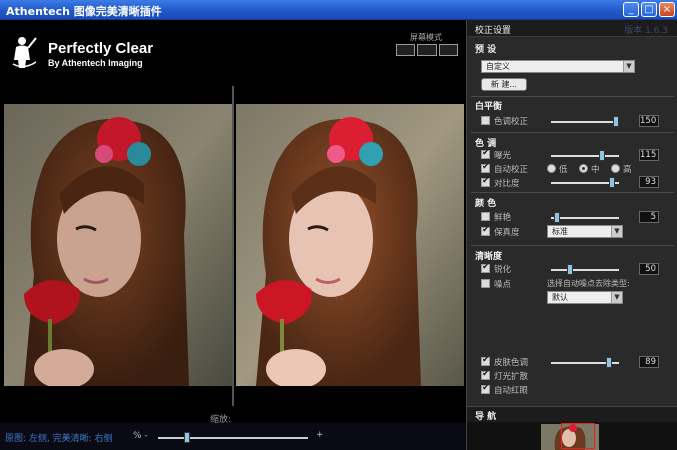 The height and width of the screenshot is (450, 677). What do you see at coordinates (557, 217) in the screenshot?
I see `vibrance-slider-thumb` at bounding box center [557, 217].